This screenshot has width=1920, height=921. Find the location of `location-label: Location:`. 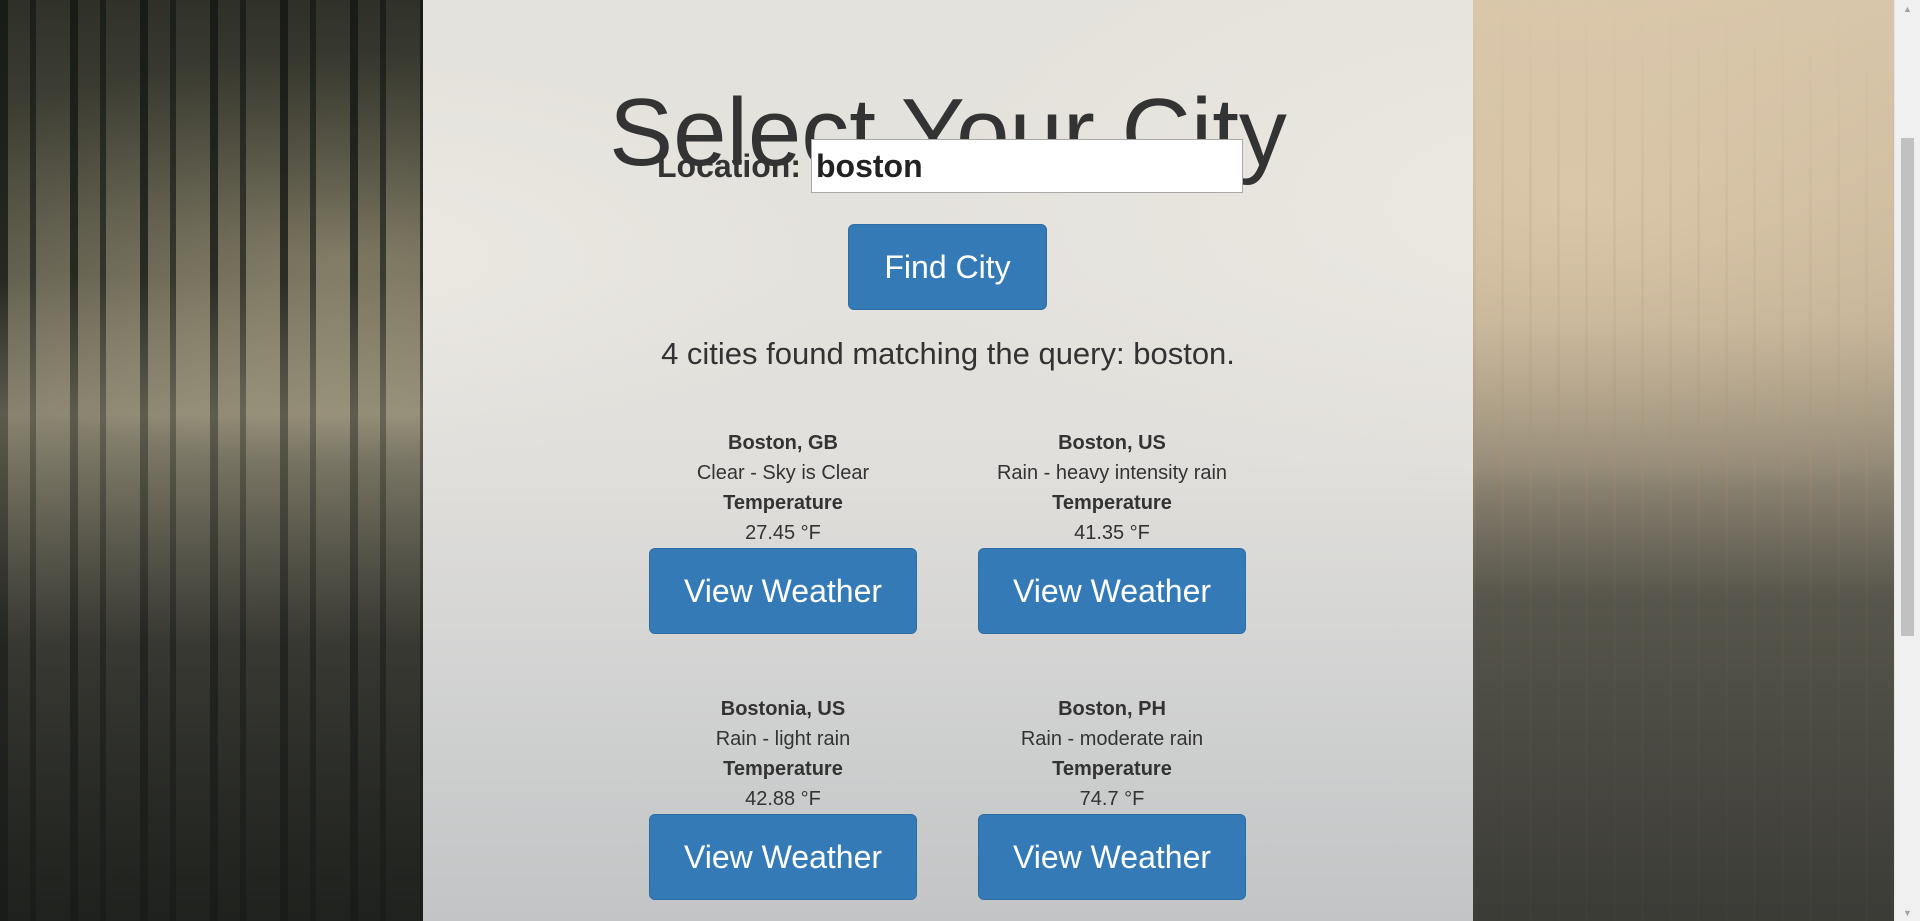

location-label: Location: is located at coordinates (729, 165).